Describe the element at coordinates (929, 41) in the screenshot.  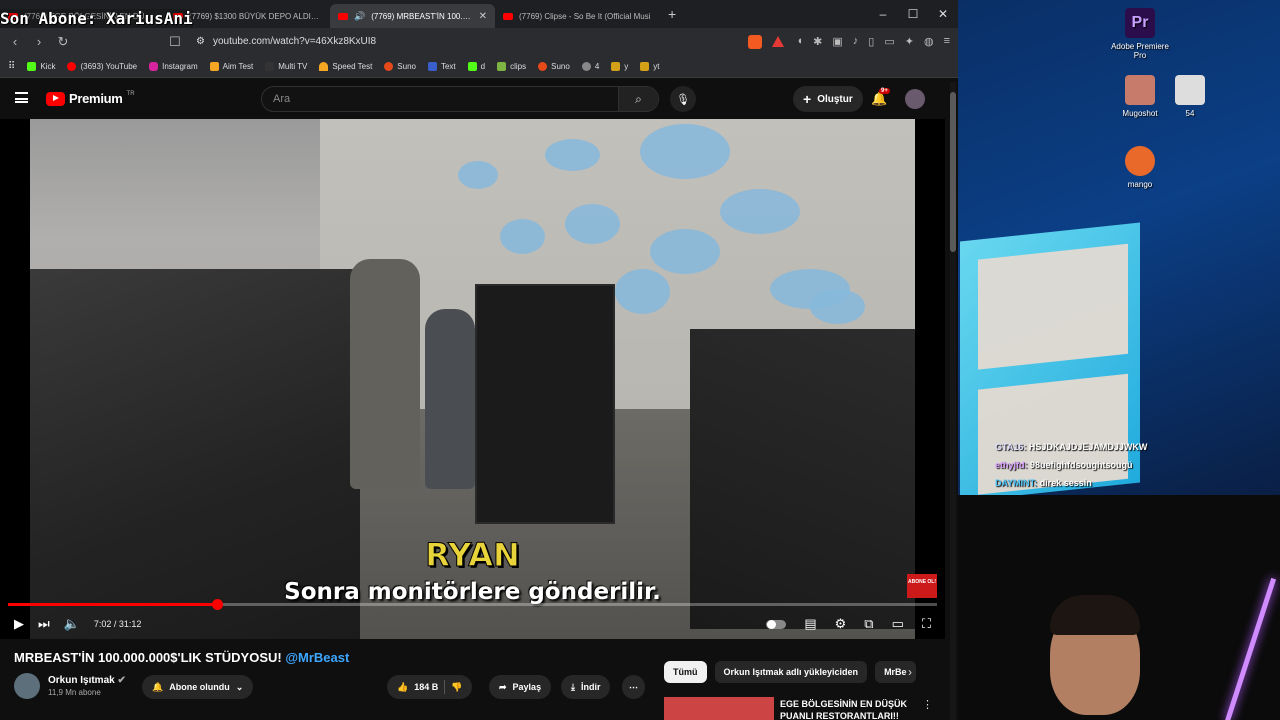
I see `vpn-icon: ◍` at that location.